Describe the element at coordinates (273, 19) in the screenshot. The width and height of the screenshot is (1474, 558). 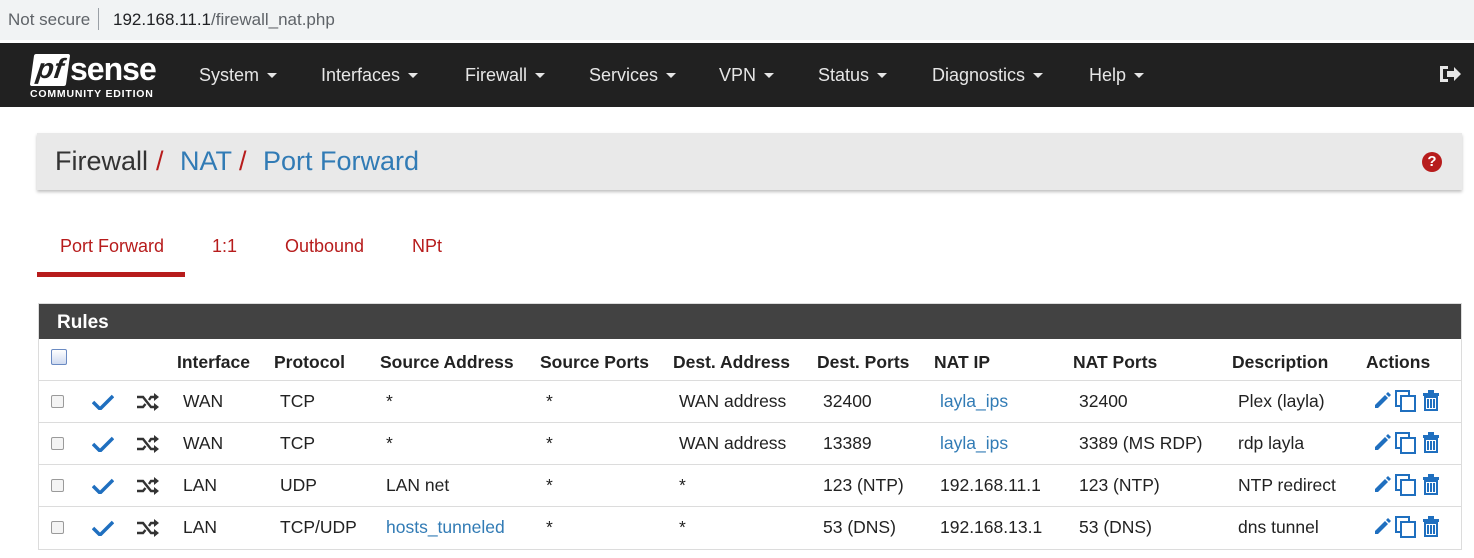
I see `url-path: /firewall_nat.php` at that location.